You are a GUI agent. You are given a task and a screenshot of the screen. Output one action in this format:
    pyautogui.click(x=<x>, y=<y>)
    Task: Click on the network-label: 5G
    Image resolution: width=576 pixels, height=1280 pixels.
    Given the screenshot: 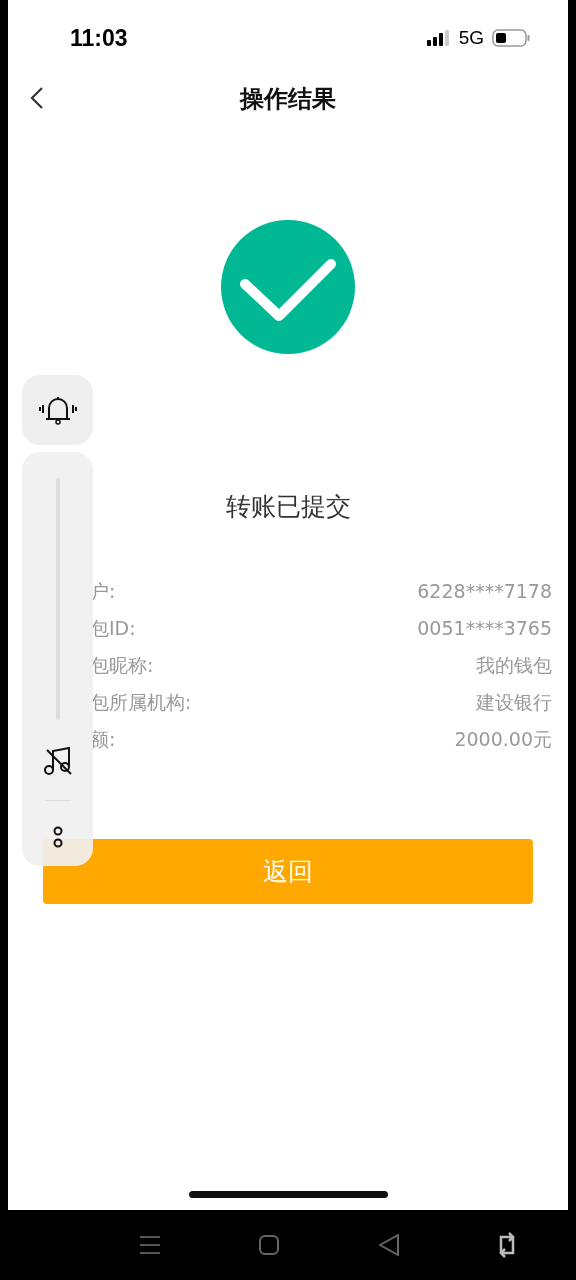 What is the action you would take?
    pyautogui.click(x=471, y=38)
    